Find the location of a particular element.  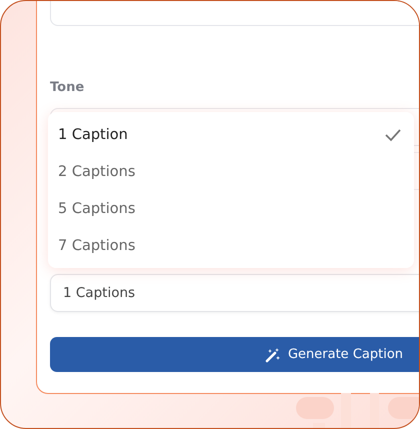

generate-caption-button: Generate Caption is located at coordinates (234, 354).